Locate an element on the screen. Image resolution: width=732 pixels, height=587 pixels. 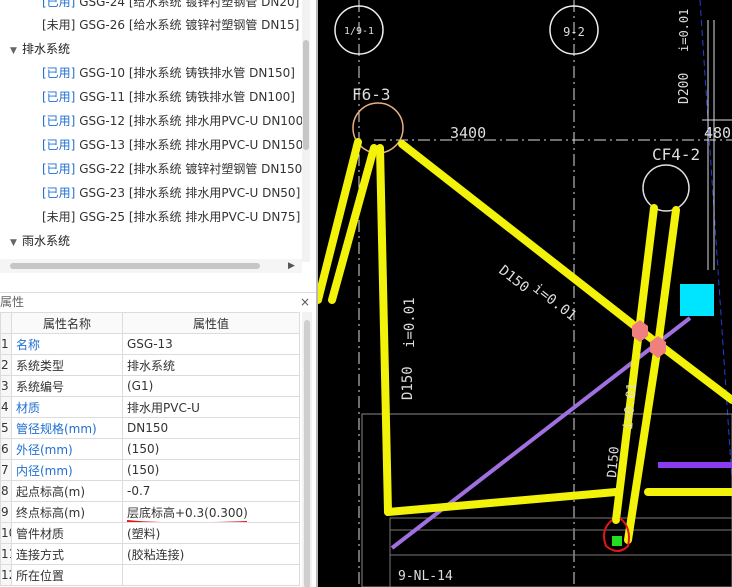
property-name: 起点标高(m) is located at coordinates (67, 491).